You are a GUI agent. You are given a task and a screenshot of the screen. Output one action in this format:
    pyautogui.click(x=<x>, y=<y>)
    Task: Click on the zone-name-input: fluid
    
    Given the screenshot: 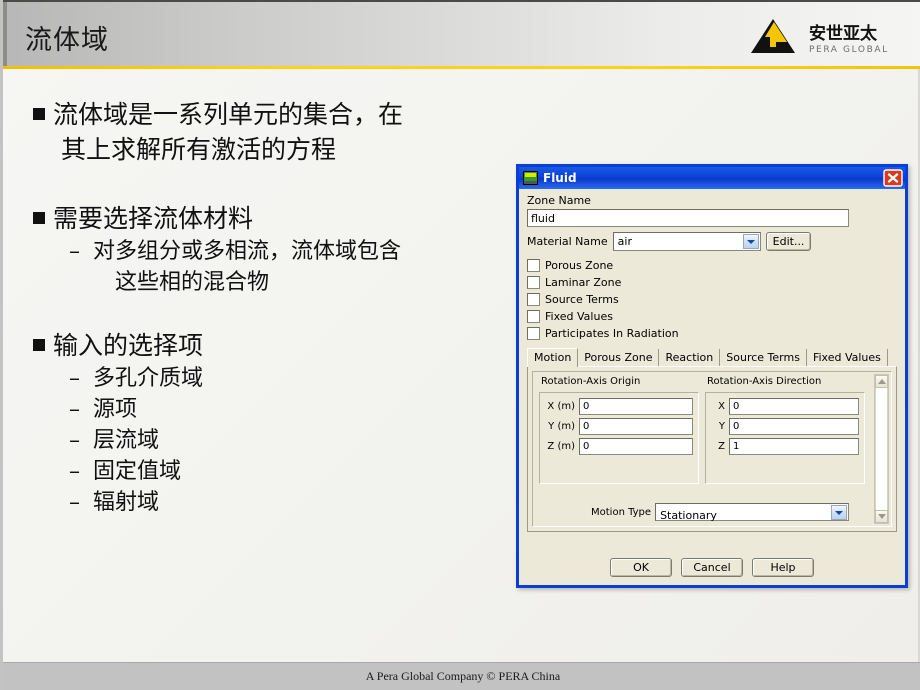 What is the action you would take?
    pyautogui.click(x=688, y=218)
    